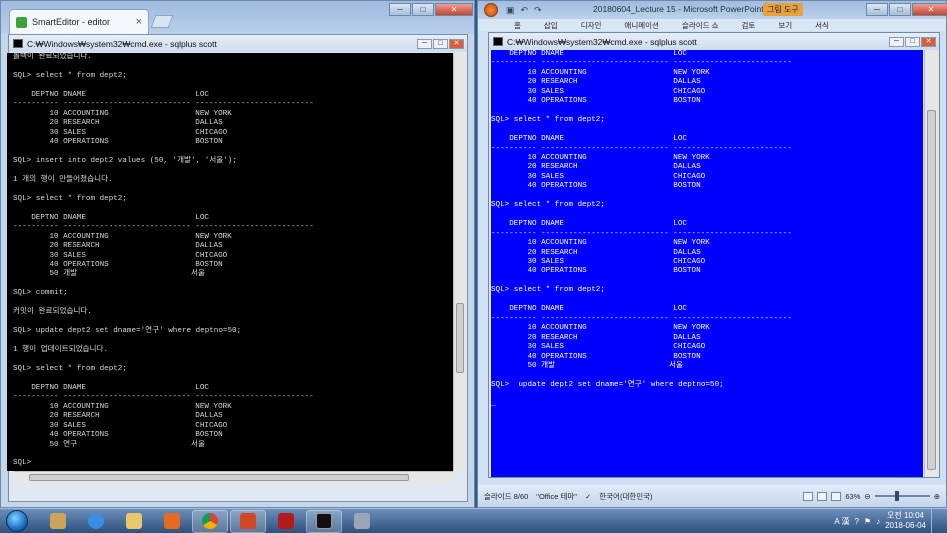 The image size is (947, 533). Describe the element at coordinates (902, 496) in the screenshot. I see `zoom-slider` at that location.